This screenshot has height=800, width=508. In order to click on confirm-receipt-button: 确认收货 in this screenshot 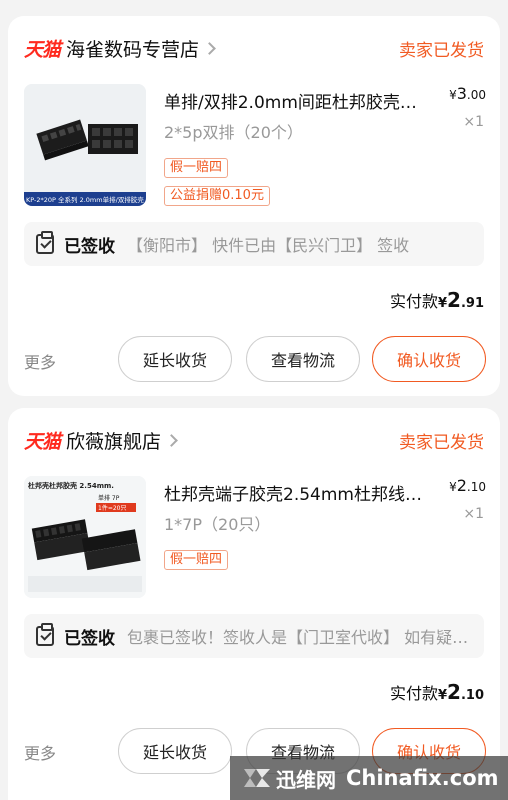, I will do `click(429, 359)`.